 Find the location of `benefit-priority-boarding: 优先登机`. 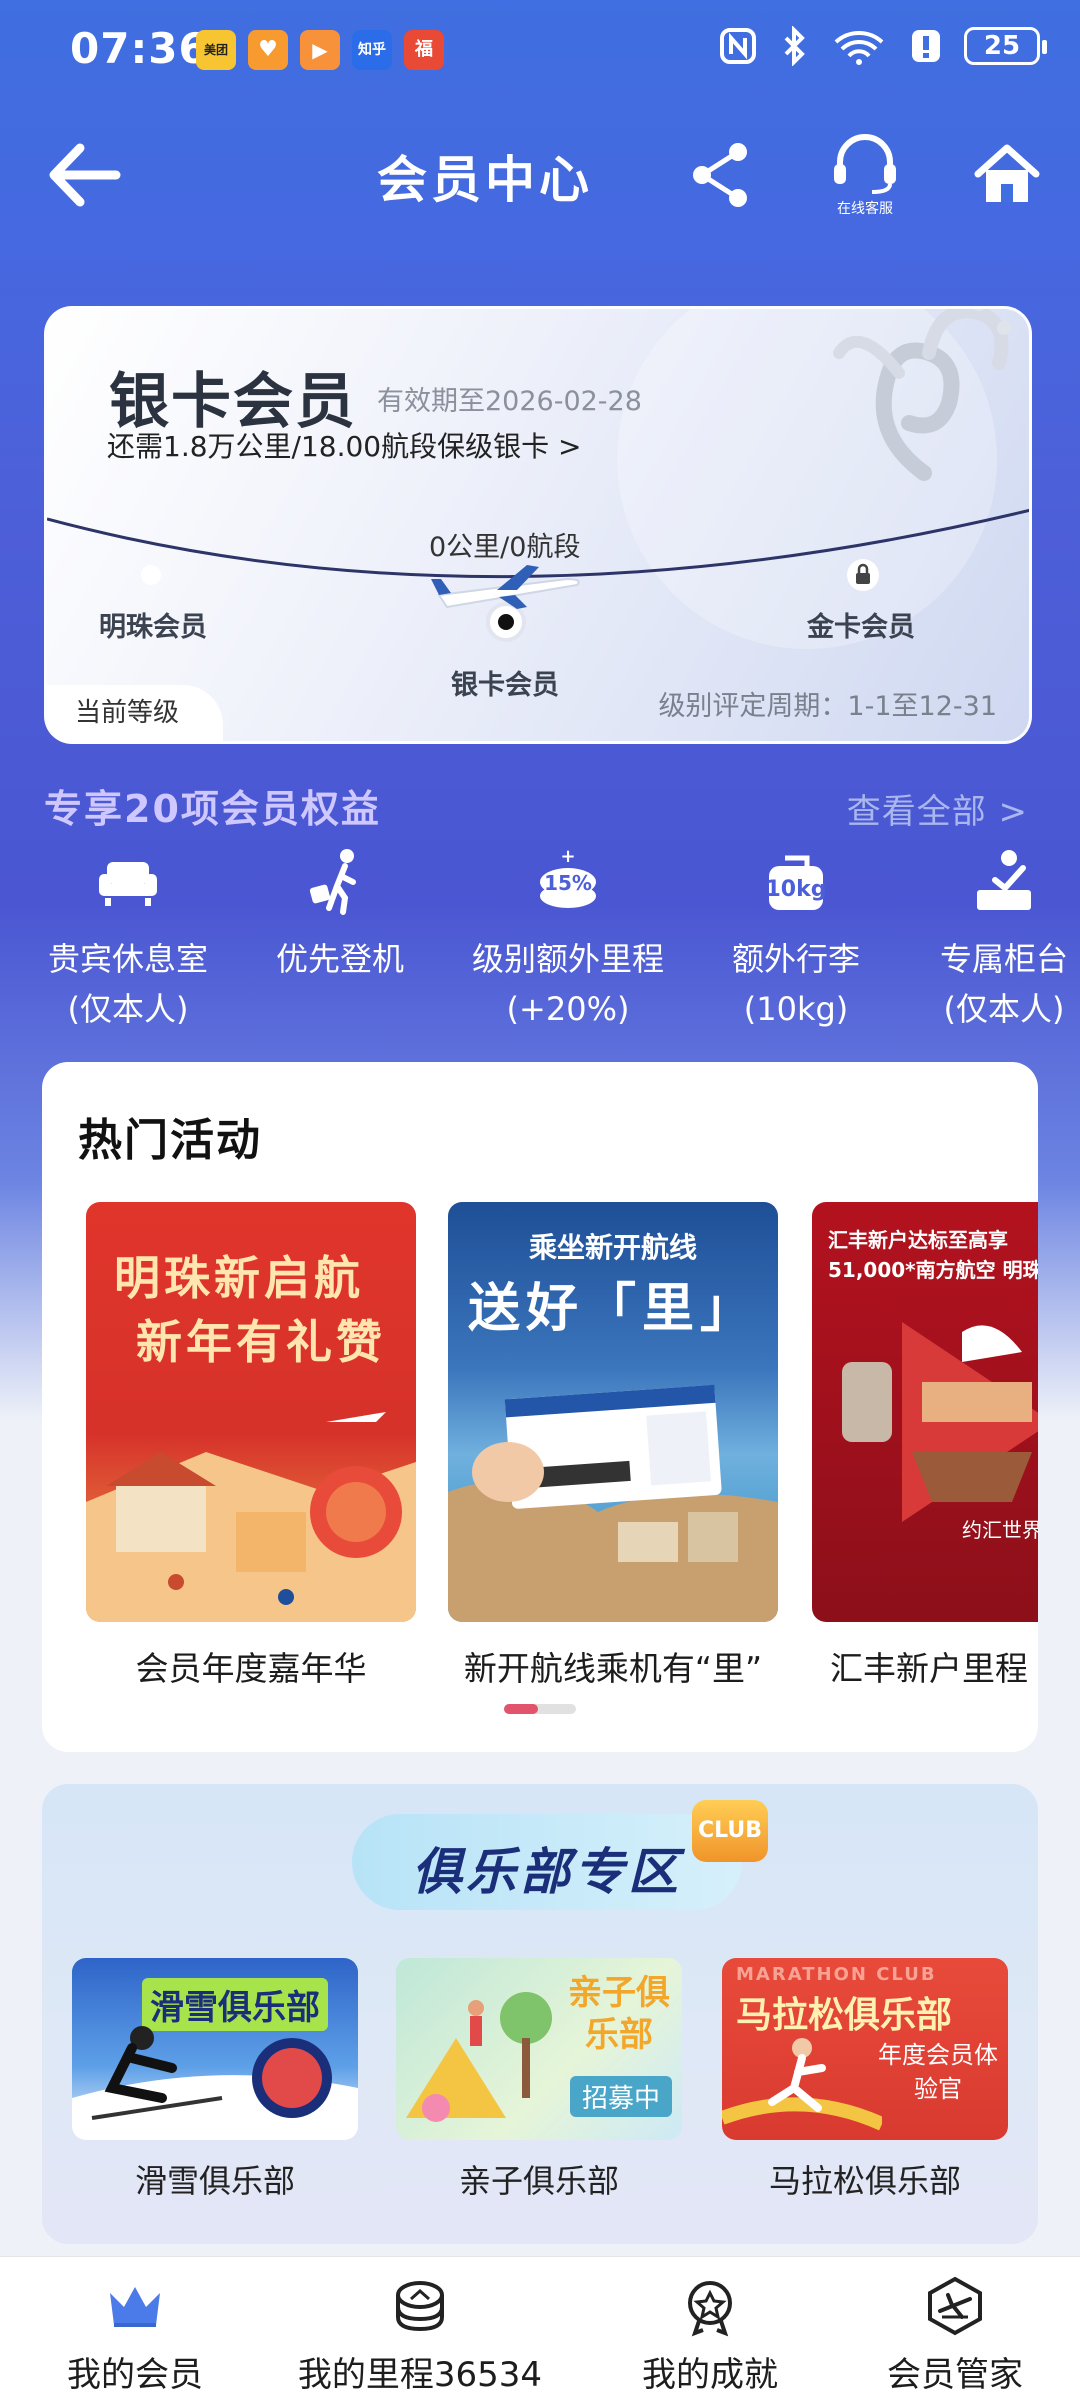

benefit-priority-boarding: 优先登机 is located at coordinates (340, 915).